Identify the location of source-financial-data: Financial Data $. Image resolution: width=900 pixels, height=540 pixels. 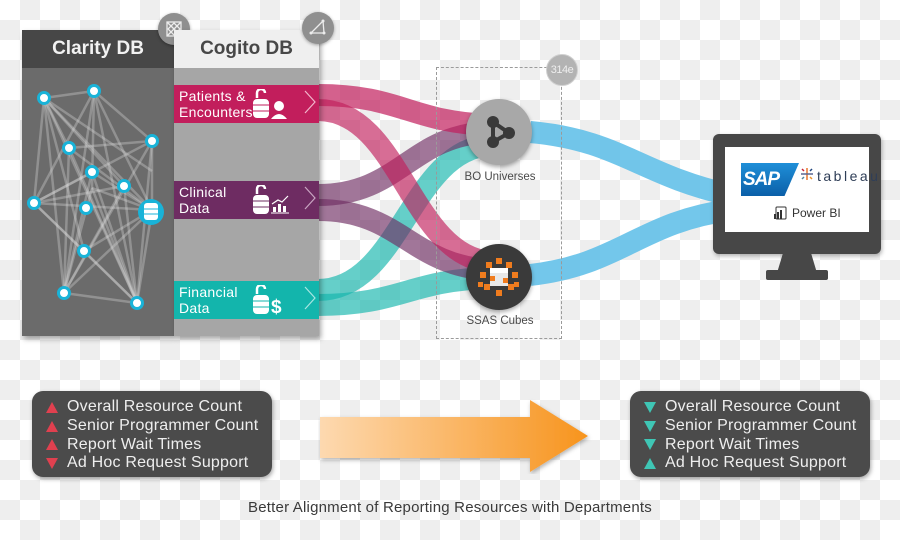
(246, 300).